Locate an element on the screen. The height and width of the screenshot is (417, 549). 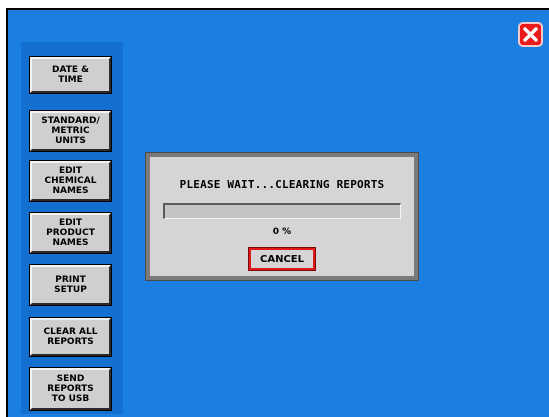
send-reports-to-usb-button: SEND REPORTS TO USB is located at coordinates (70, 389).